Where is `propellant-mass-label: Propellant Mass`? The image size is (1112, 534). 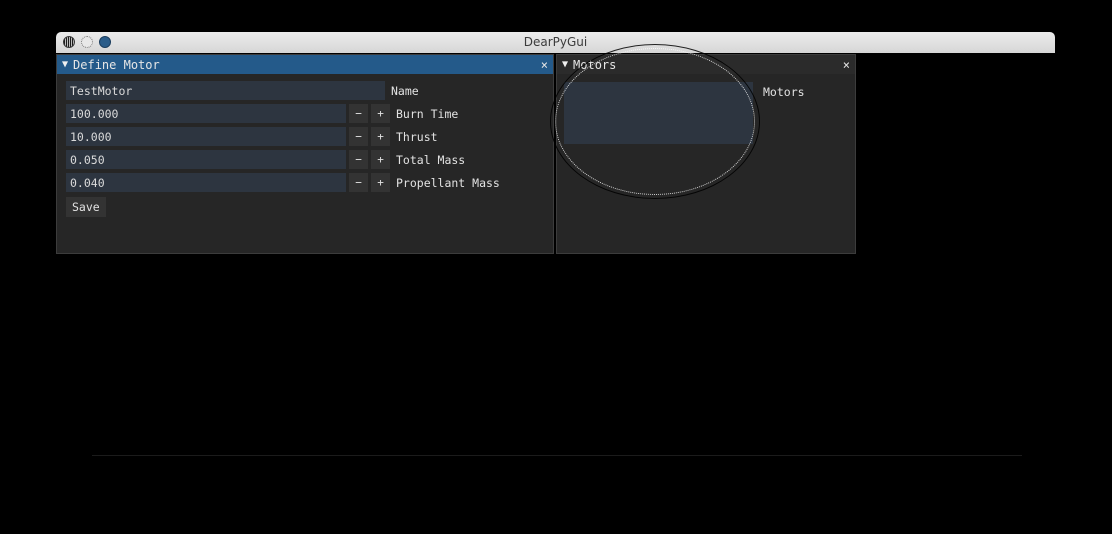
propellant-mass-label: Propellant Mass is located at coordinates (448, 182).